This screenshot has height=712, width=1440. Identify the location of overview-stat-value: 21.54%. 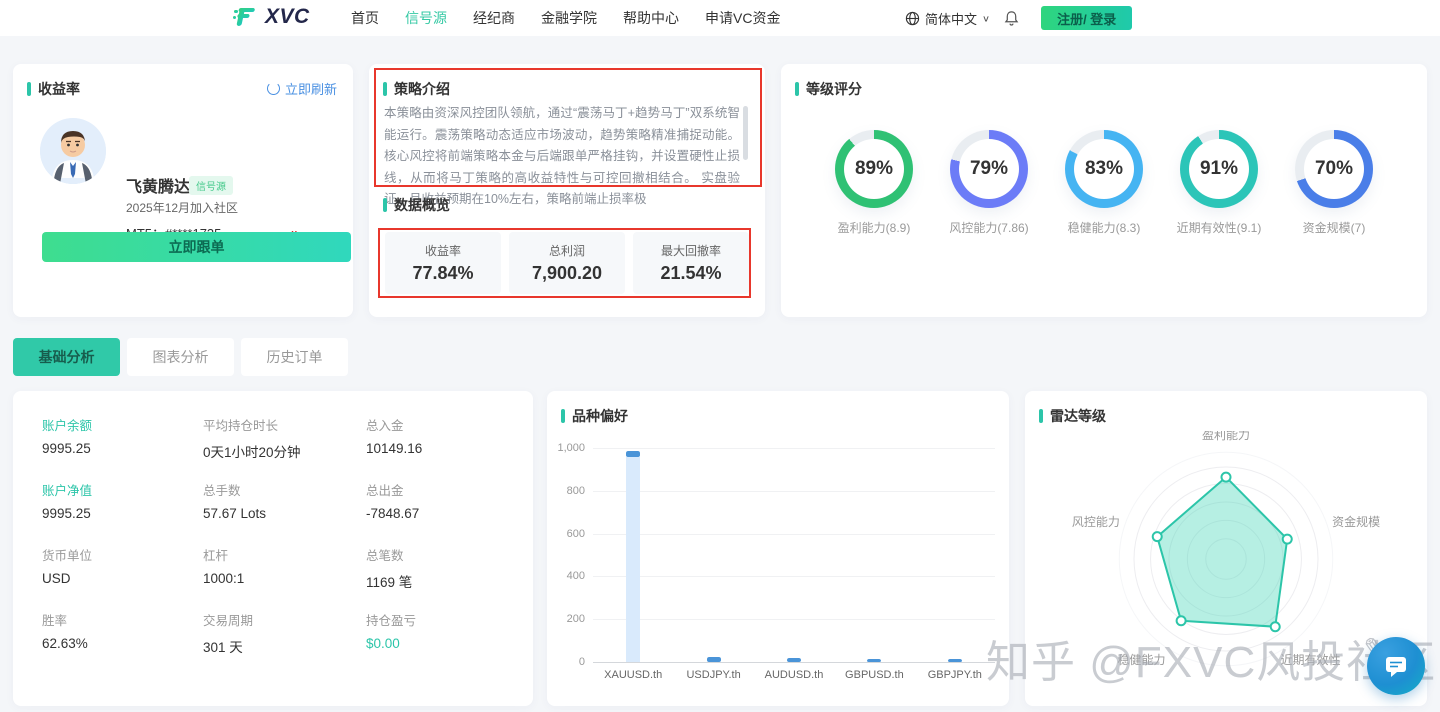
(691, 273).